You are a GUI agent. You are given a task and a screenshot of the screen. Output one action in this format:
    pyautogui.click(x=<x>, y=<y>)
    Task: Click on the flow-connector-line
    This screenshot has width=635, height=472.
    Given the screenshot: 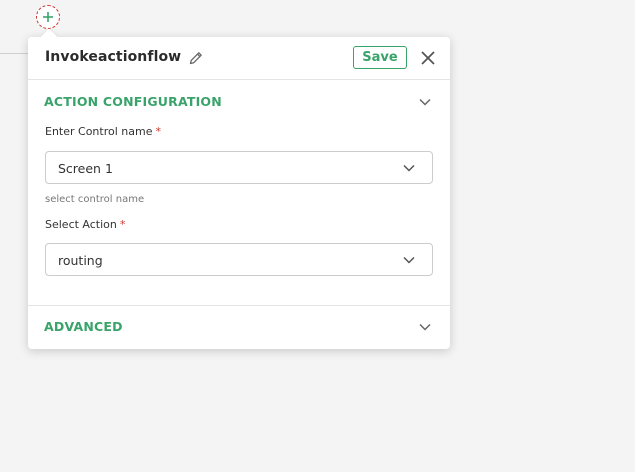 What is the action you would take?
    pyautogui.click(x=15, y=53)
    